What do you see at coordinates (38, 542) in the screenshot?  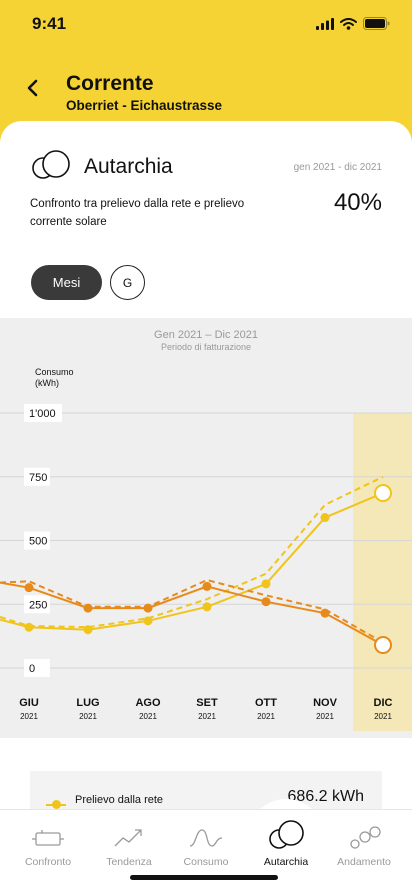 I see `y-tick-label: 500` at bounding box center [38, 542].